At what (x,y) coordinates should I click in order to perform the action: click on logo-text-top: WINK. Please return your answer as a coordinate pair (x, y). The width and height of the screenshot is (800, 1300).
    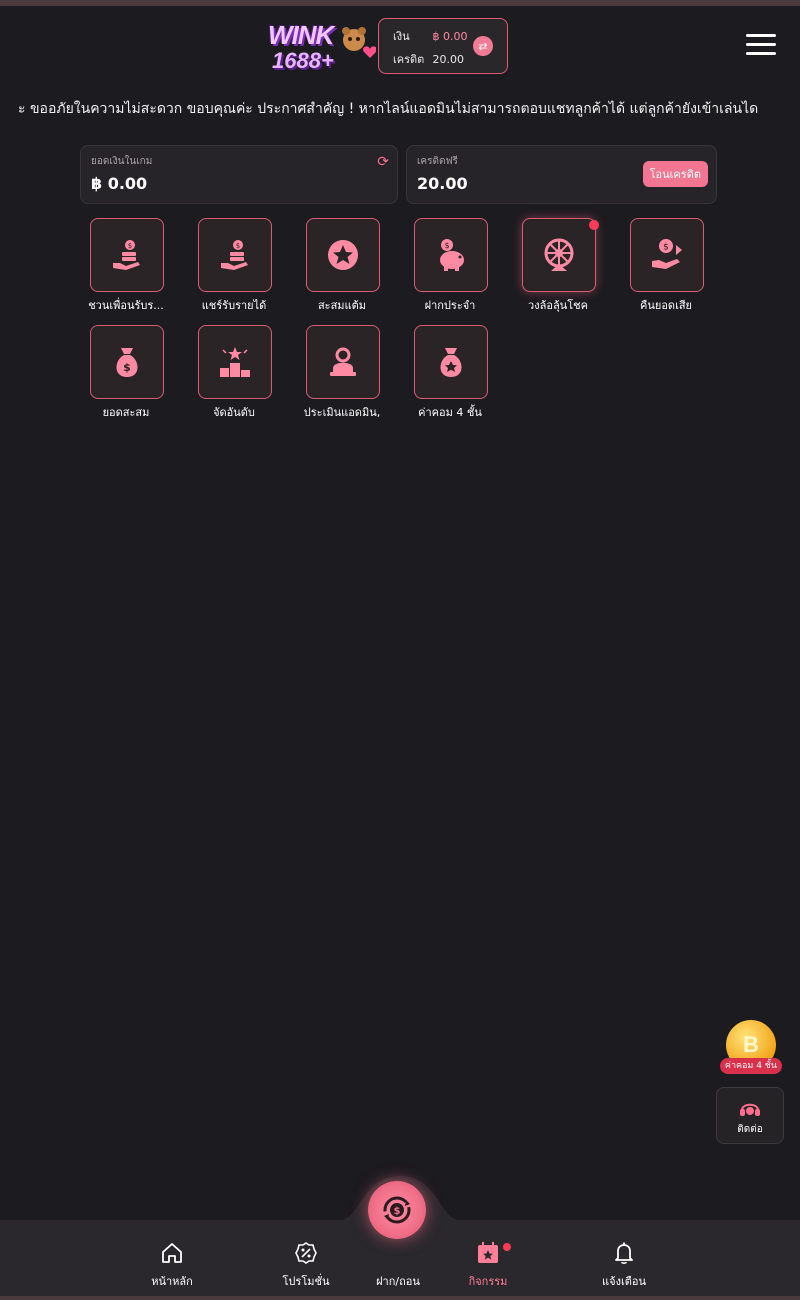
    Looking at the image, I should click on (301, 35).